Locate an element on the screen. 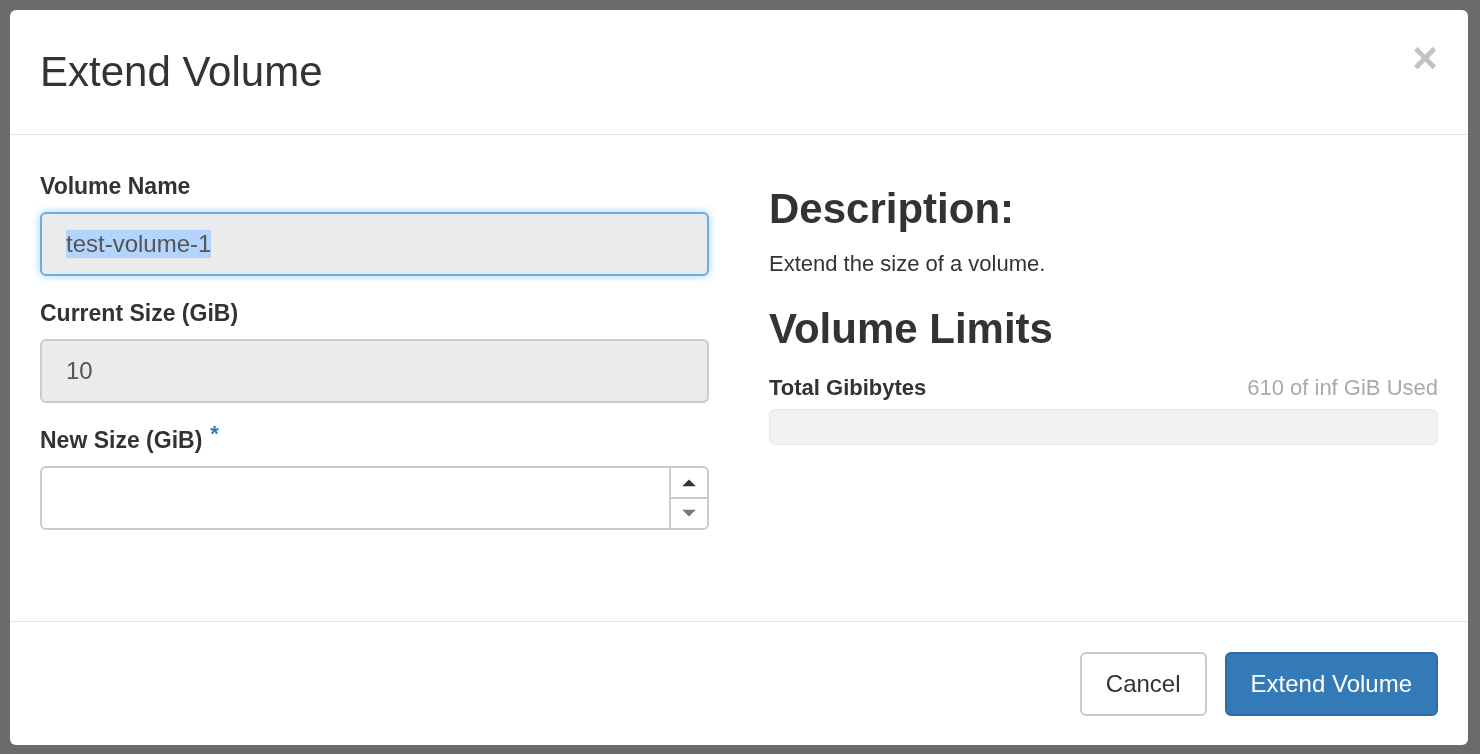 This screenshot has width=1480, height=754. dialog-title: Extend Volume is located at coordinates (181, 72).